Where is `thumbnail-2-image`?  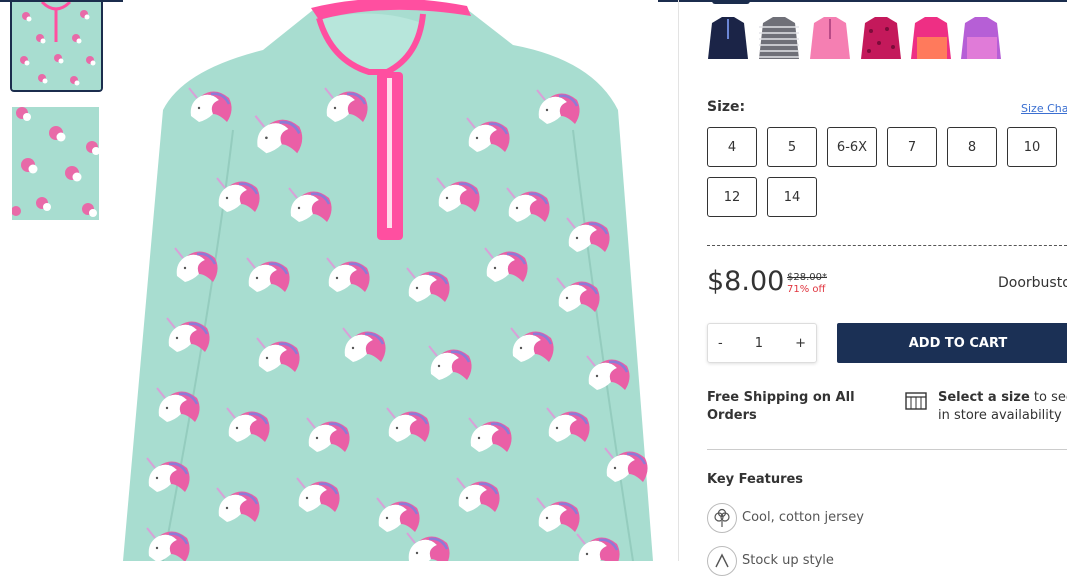
thumbnail-2-image is located at coordinates (55, 163).